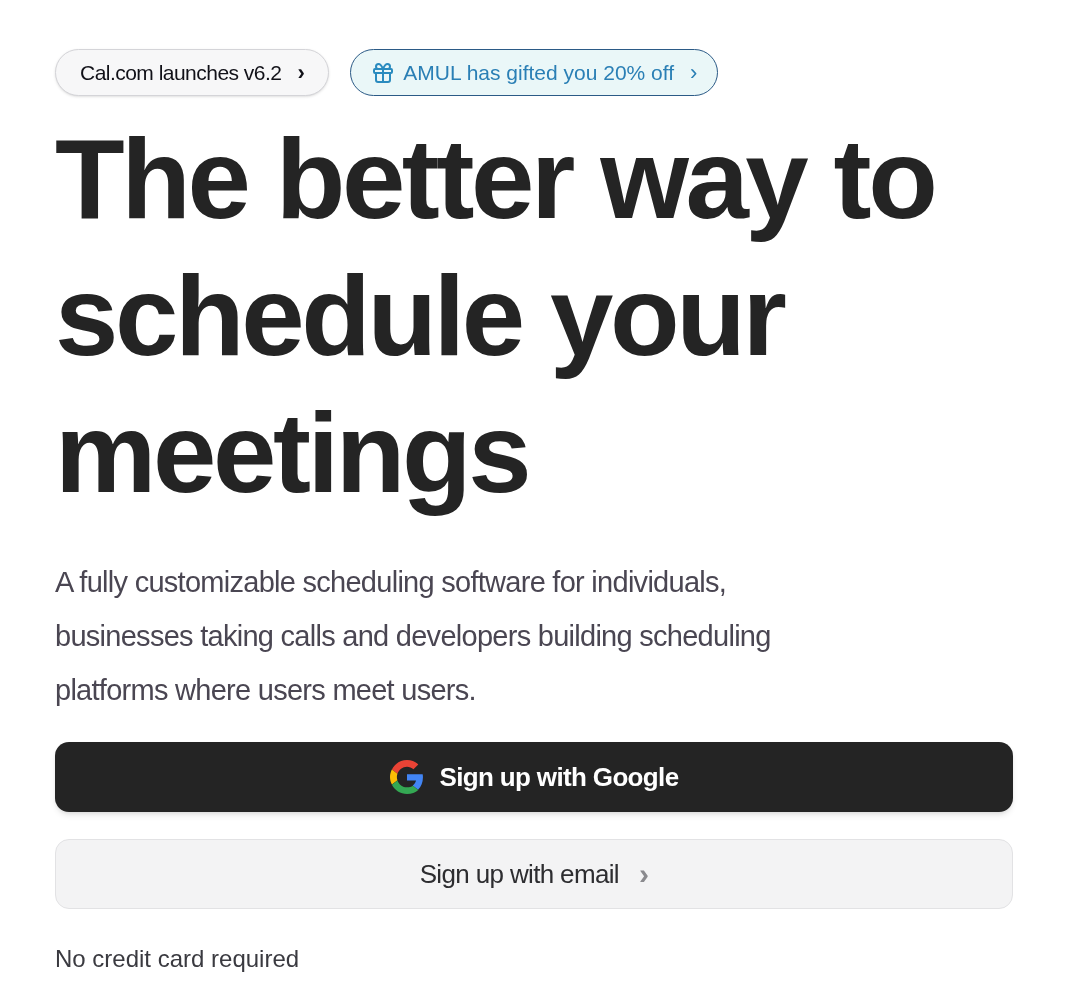 The image size is (1090, 1004). Describe the element at coordinates (519, 874) in the screenshot. I see `email-signup-label: Sign up with email` at that location.